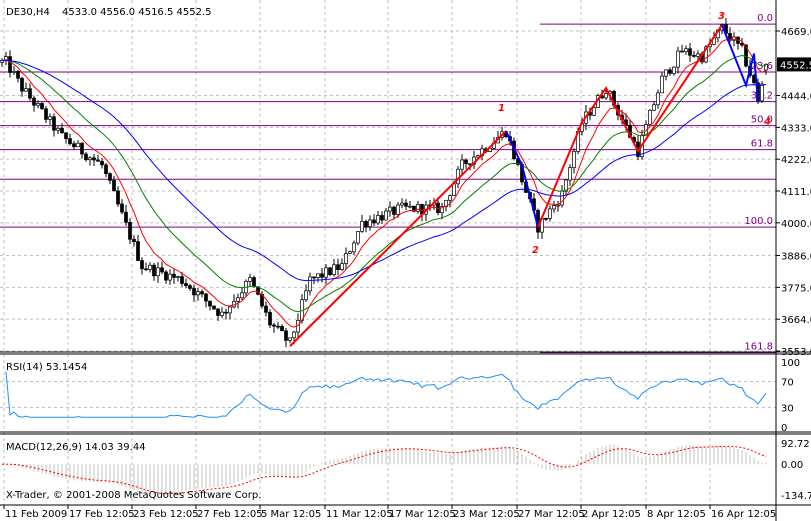 This screenshot has height=521, width=811. What do you see at coordinates (137, 12) in the screenshot?
I see `ohlc-readout: 4533.0 4556.0 4516.5 4552.5` at bounding box center [137, 12].